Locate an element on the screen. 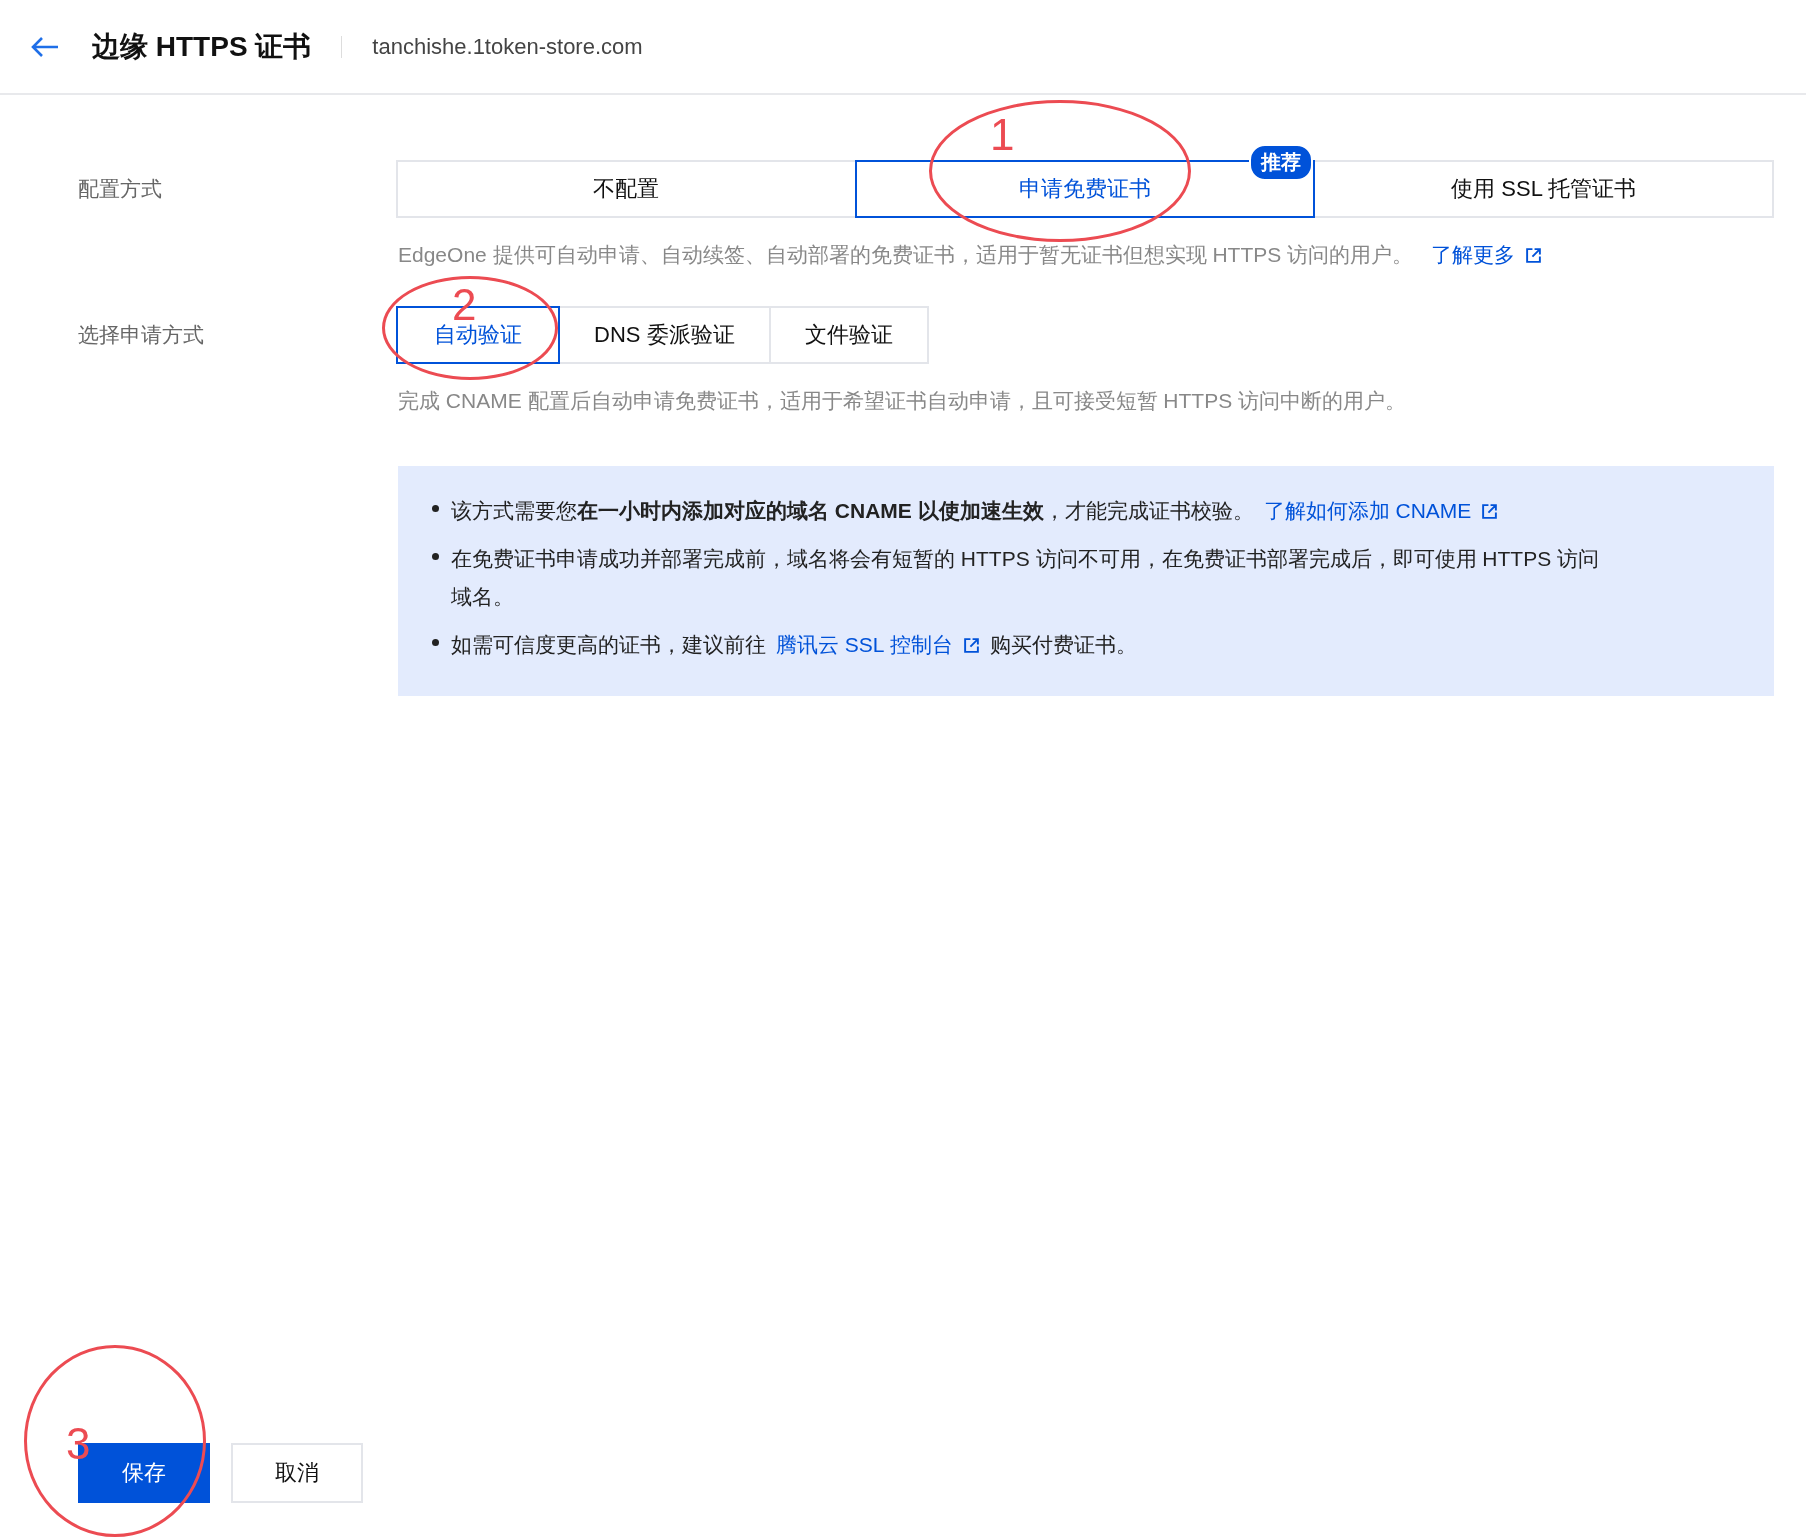 The image size is (1806, 1540). back-arrow-icon is located at coordinates (45, 46).